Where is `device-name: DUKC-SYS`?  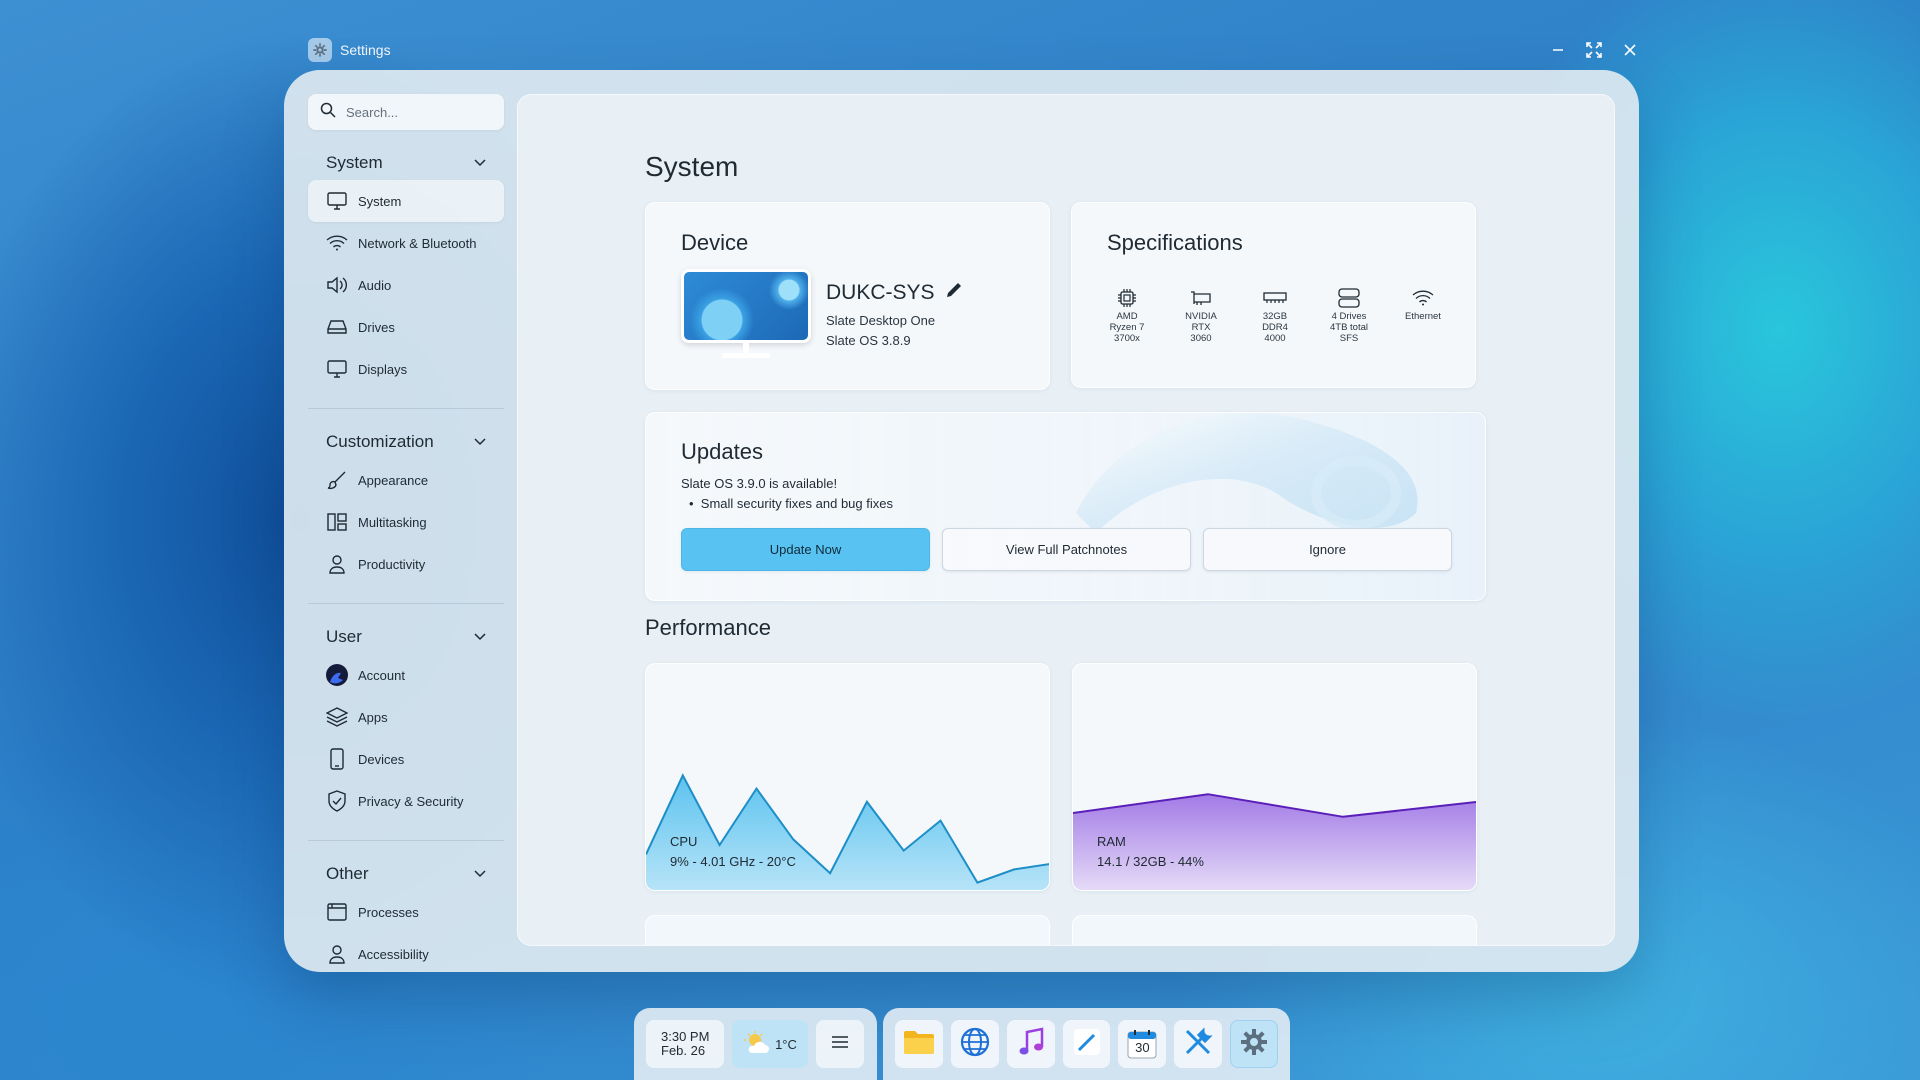
device-name: DUKC-SYS is located at coordinates (880, 292).